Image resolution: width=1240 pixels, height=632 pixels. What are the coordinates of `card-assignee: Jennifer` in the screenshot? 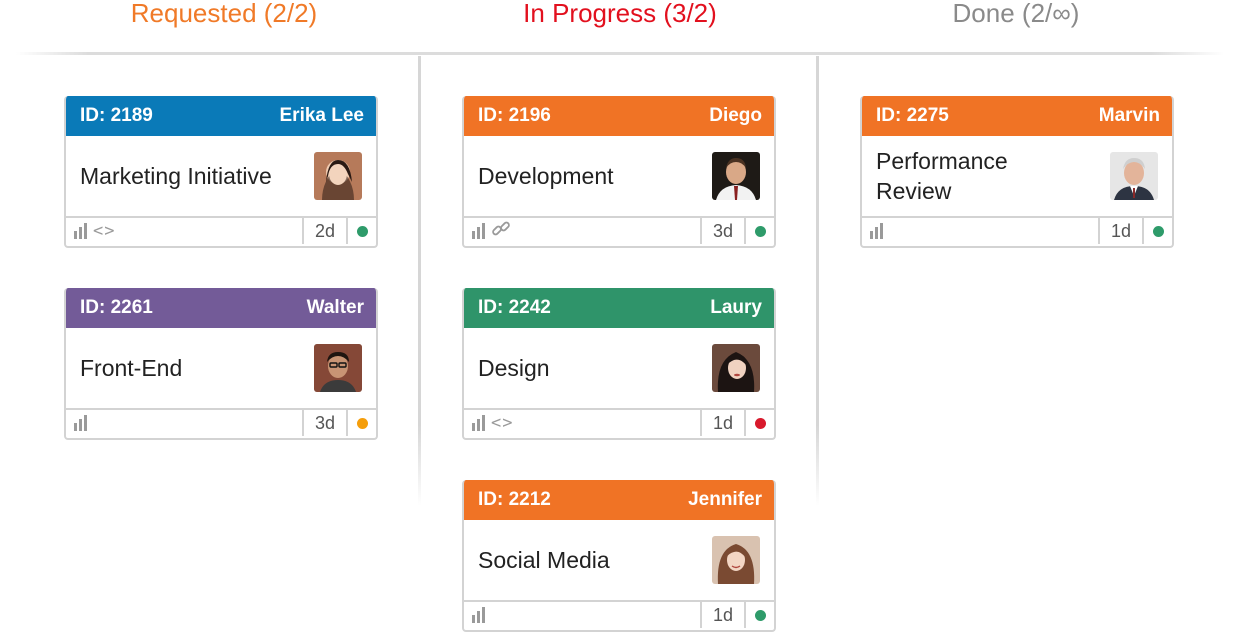 It's located at (725, 499).